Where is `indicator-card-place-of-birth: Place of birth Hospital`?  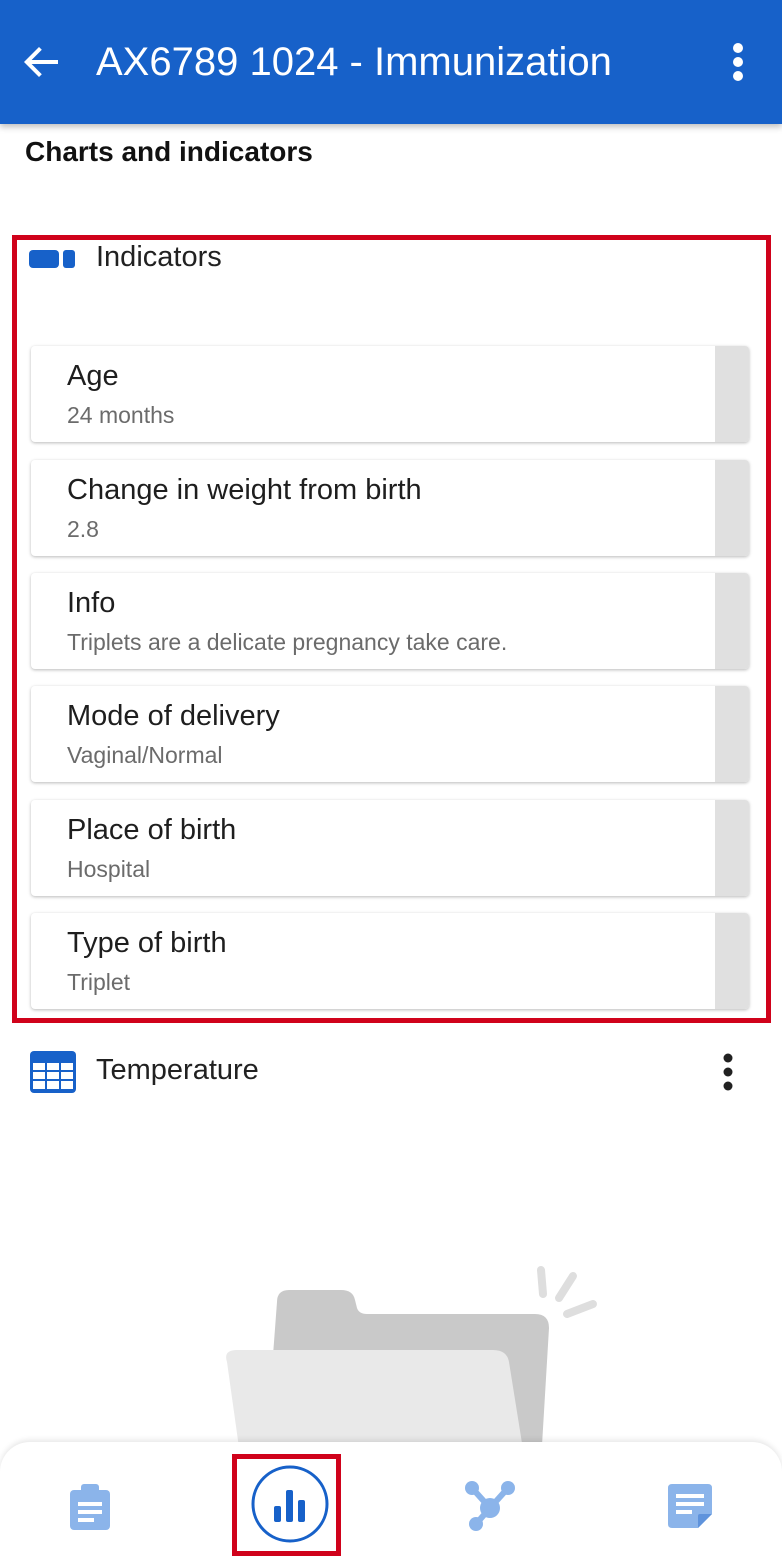
indicator-card-place-of-birth: Place of birth Hospital is located at coordinates (390, 848).